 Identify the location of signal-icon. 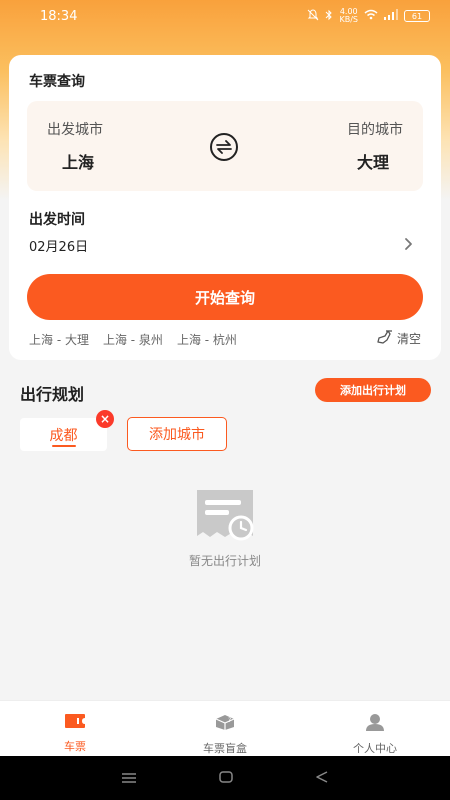
(391, 16).